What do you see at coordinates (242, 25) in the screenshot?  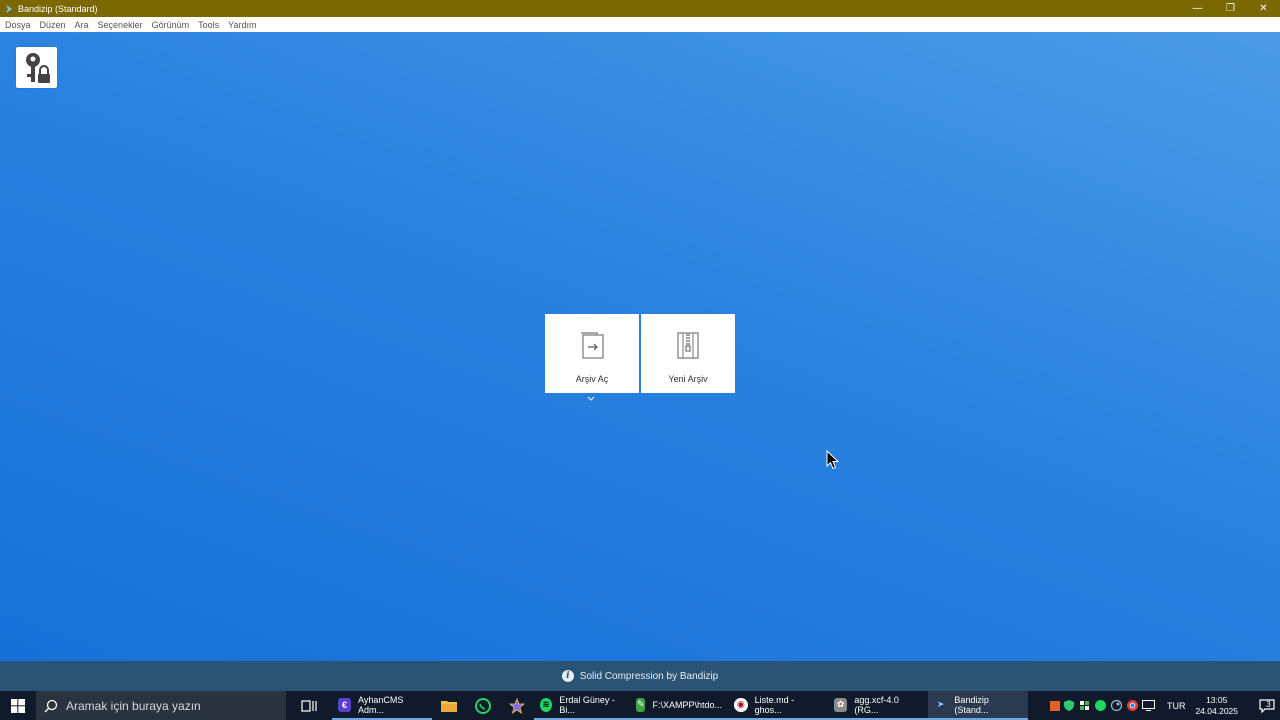 I see `menu-help: Yardım` at bounding box center [242, 25].